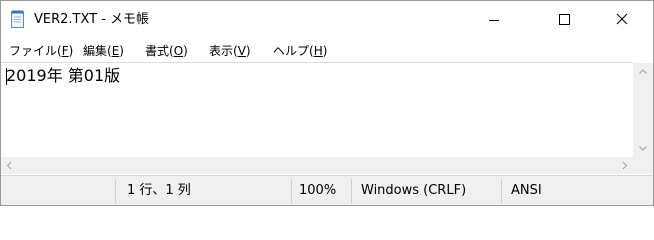 Image resolution: width=654 pixels, height=240 pixels. Describe the element at coordinates (6, 76) in the screenshot. I see `text-caret` at that location.